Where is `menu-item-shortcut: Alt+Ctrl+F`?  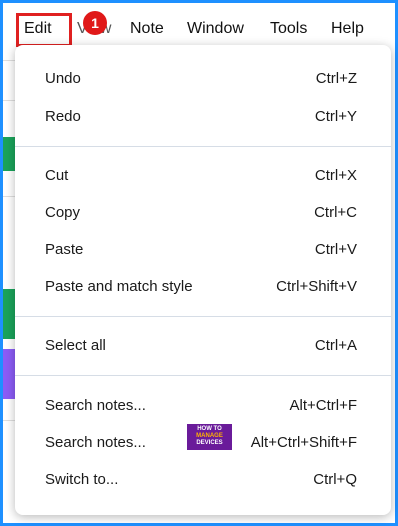
menu-item-shortcut: Alt+Ctrl+F is located at coordinates (323, 405).